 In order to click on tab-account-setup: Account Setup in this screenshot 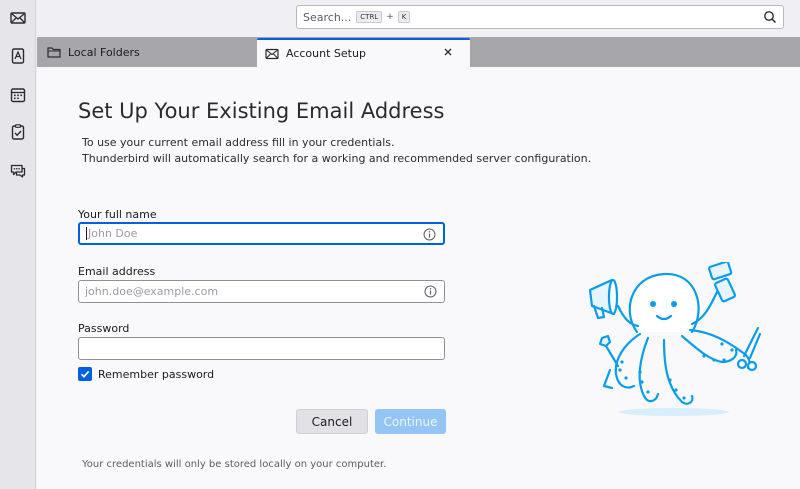, I will do `click(363, 52)`.